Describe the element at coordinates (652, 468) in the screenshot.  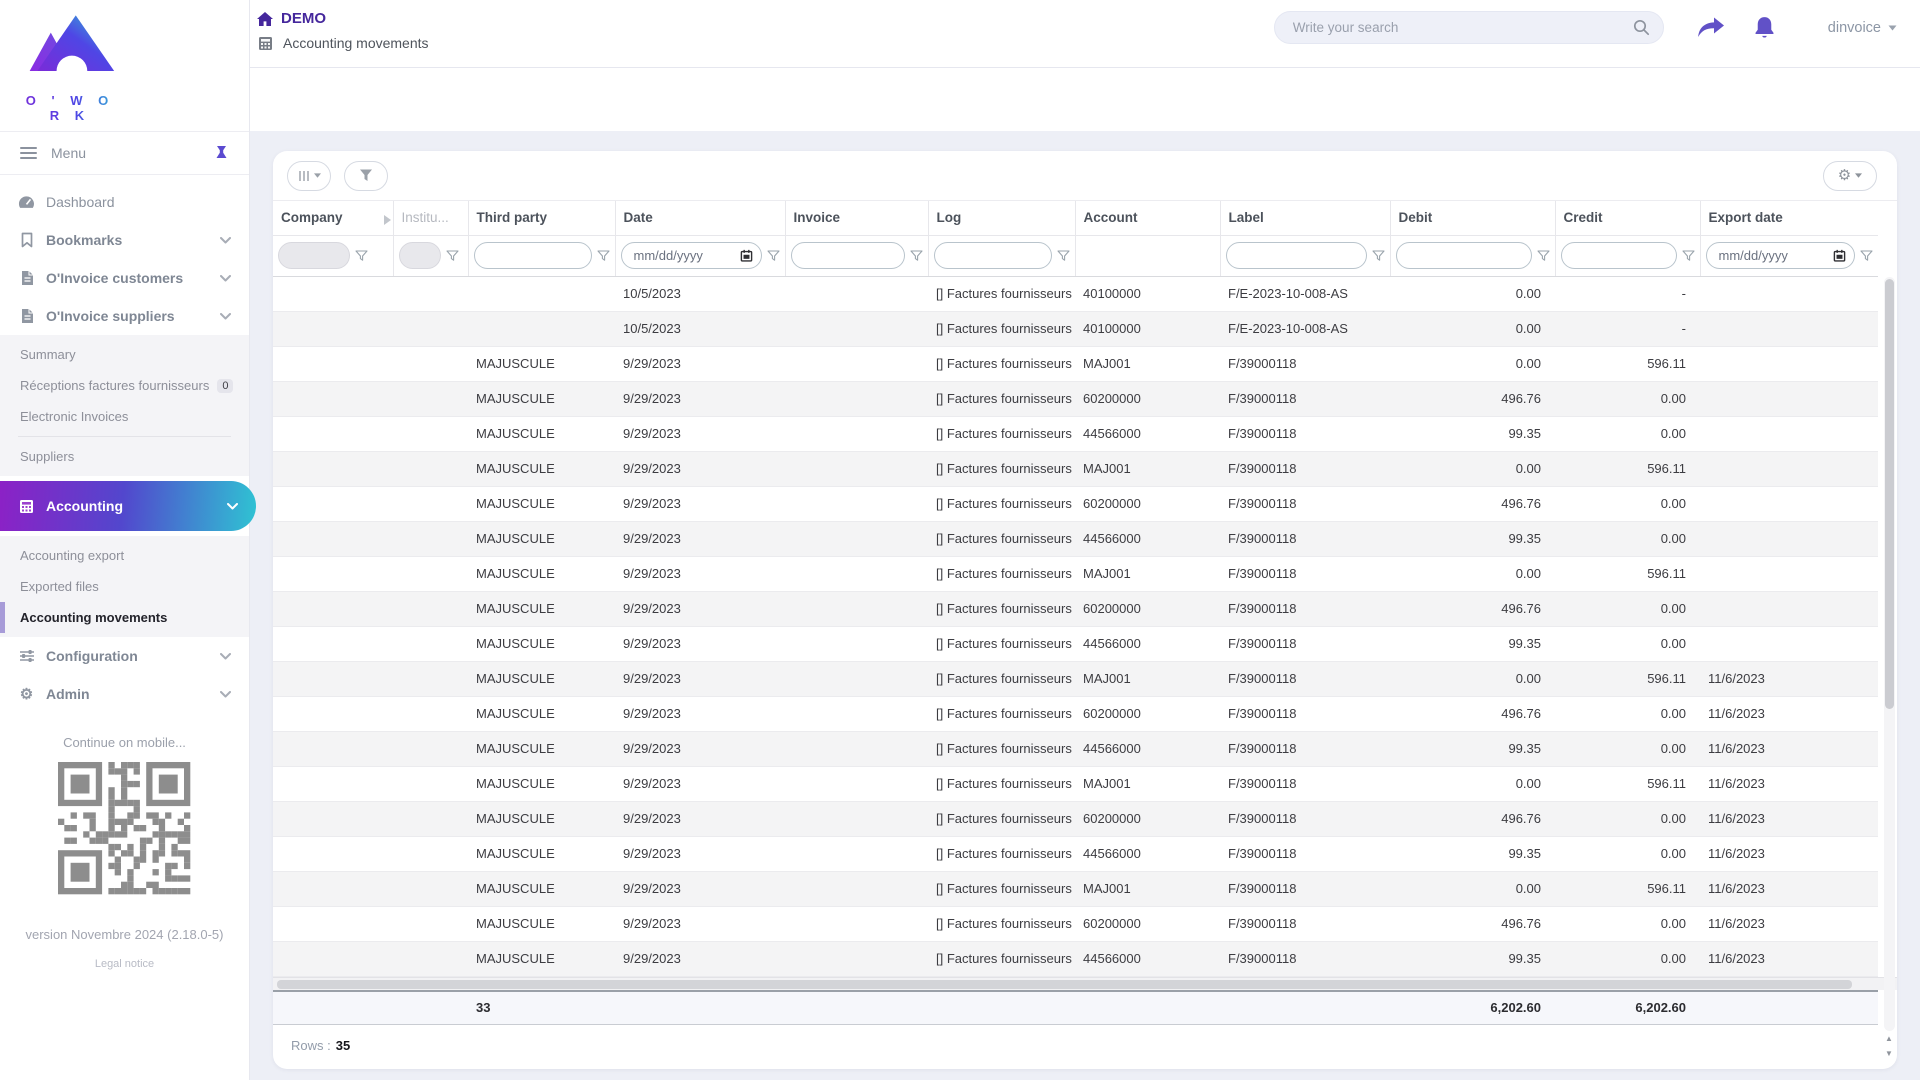
I see `cell-date: 9/29/2023` at that location.